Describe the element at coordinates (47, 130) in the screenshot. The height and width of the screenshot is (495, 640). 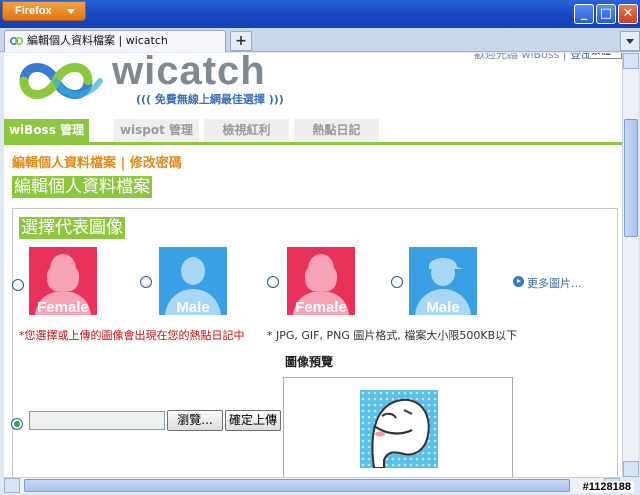
I see `tab-wiboss-manage: wiBoss 管理` at that location.